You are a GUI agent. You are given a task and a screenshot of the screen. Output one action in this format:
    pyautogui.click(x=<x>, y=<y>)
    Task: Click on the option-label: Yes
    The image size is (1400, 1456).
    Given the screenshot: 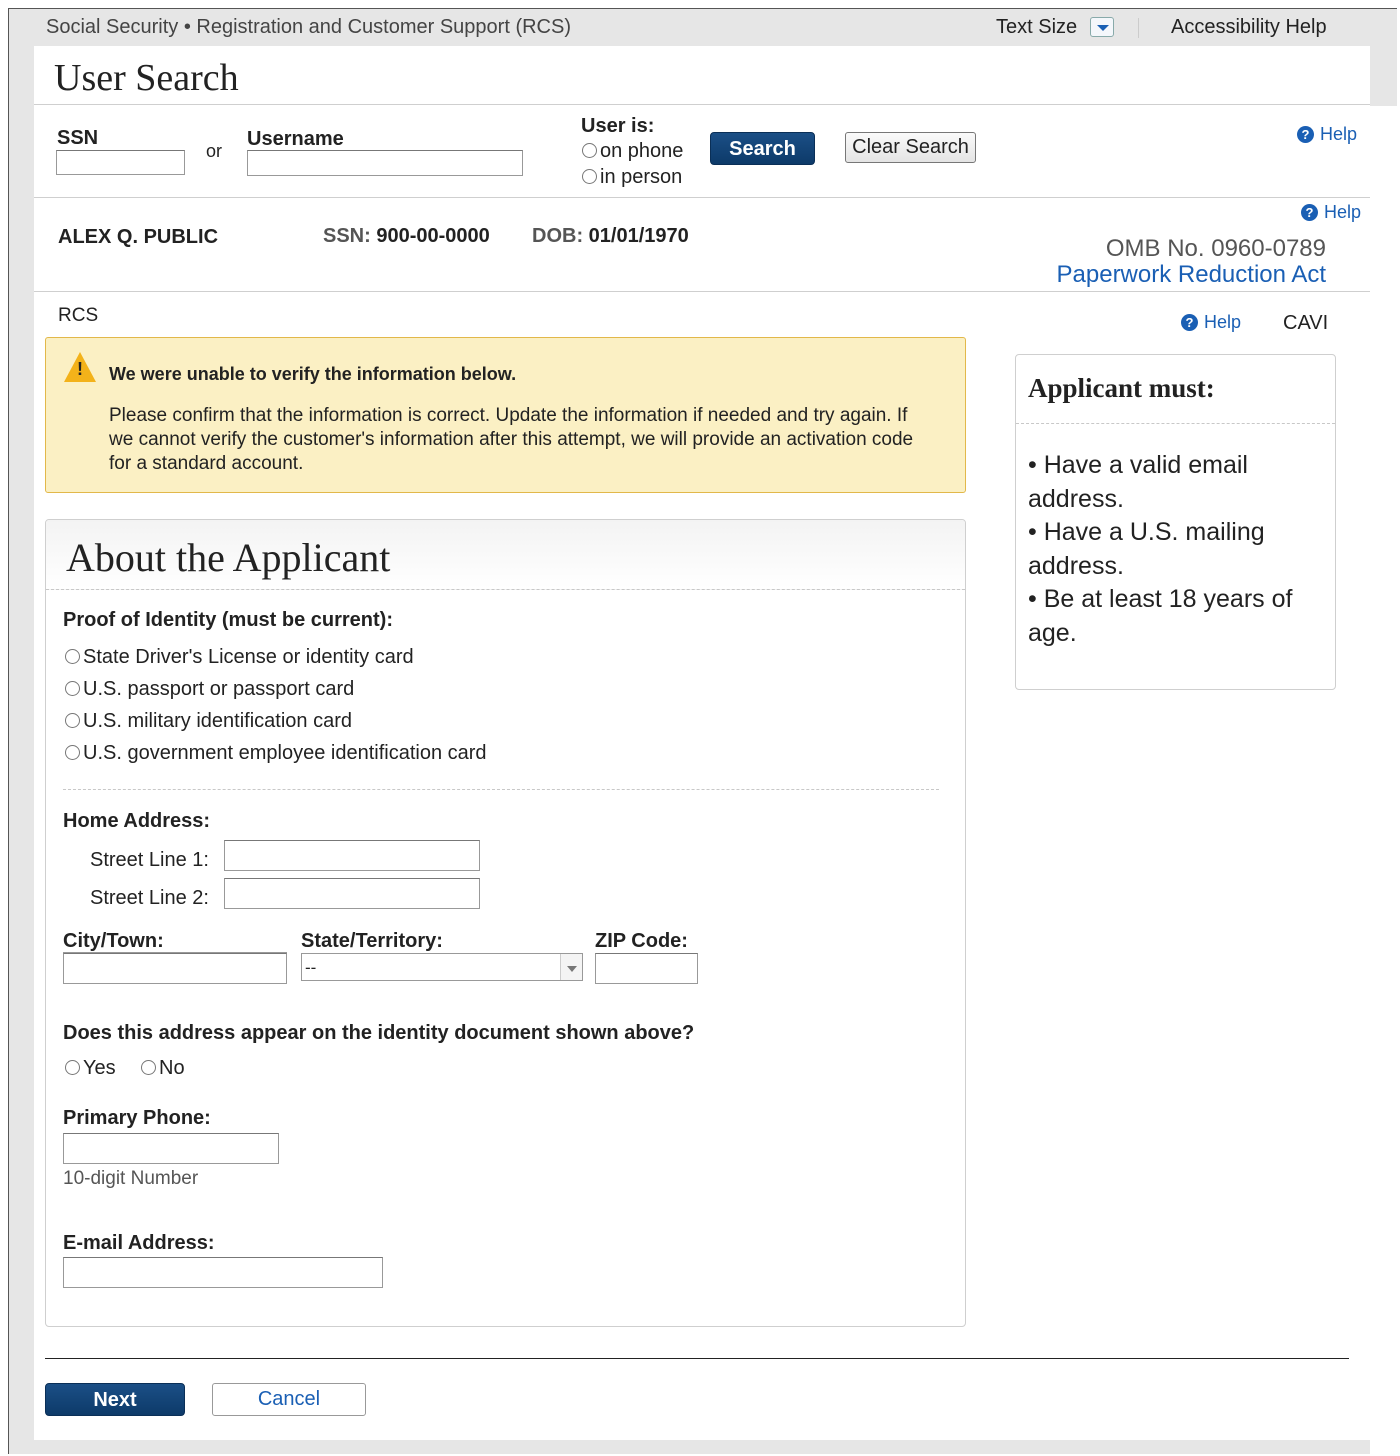 What is the action you would take?
    pyautogui.click(x=99, y=1068)
    